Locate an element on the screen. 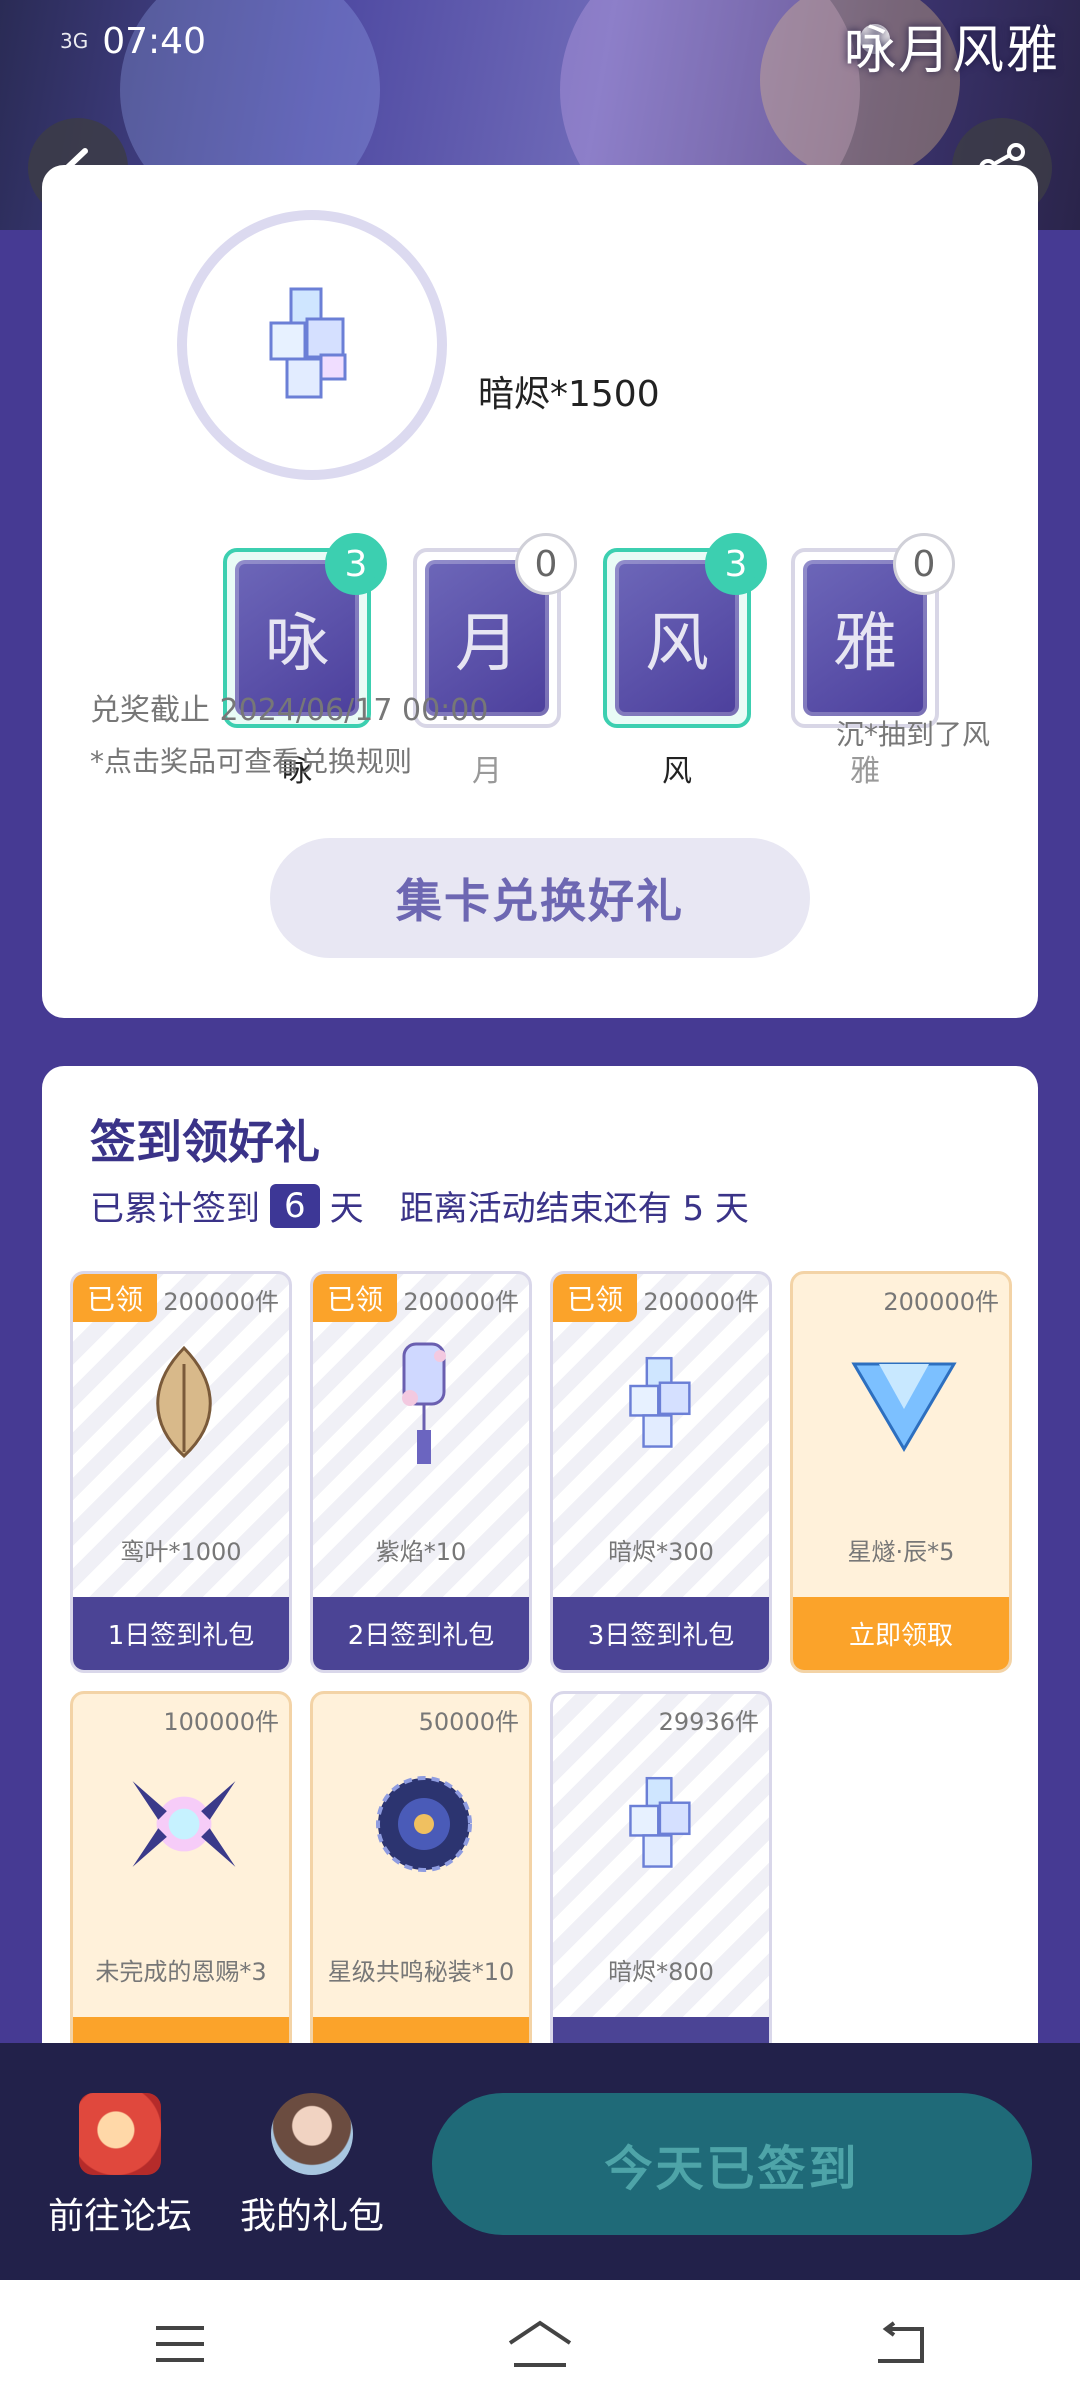 Image resolution: width=1080 pixels, height=2408 pixels. signin-days-count: 6 is located at coordinates (295, 1205).